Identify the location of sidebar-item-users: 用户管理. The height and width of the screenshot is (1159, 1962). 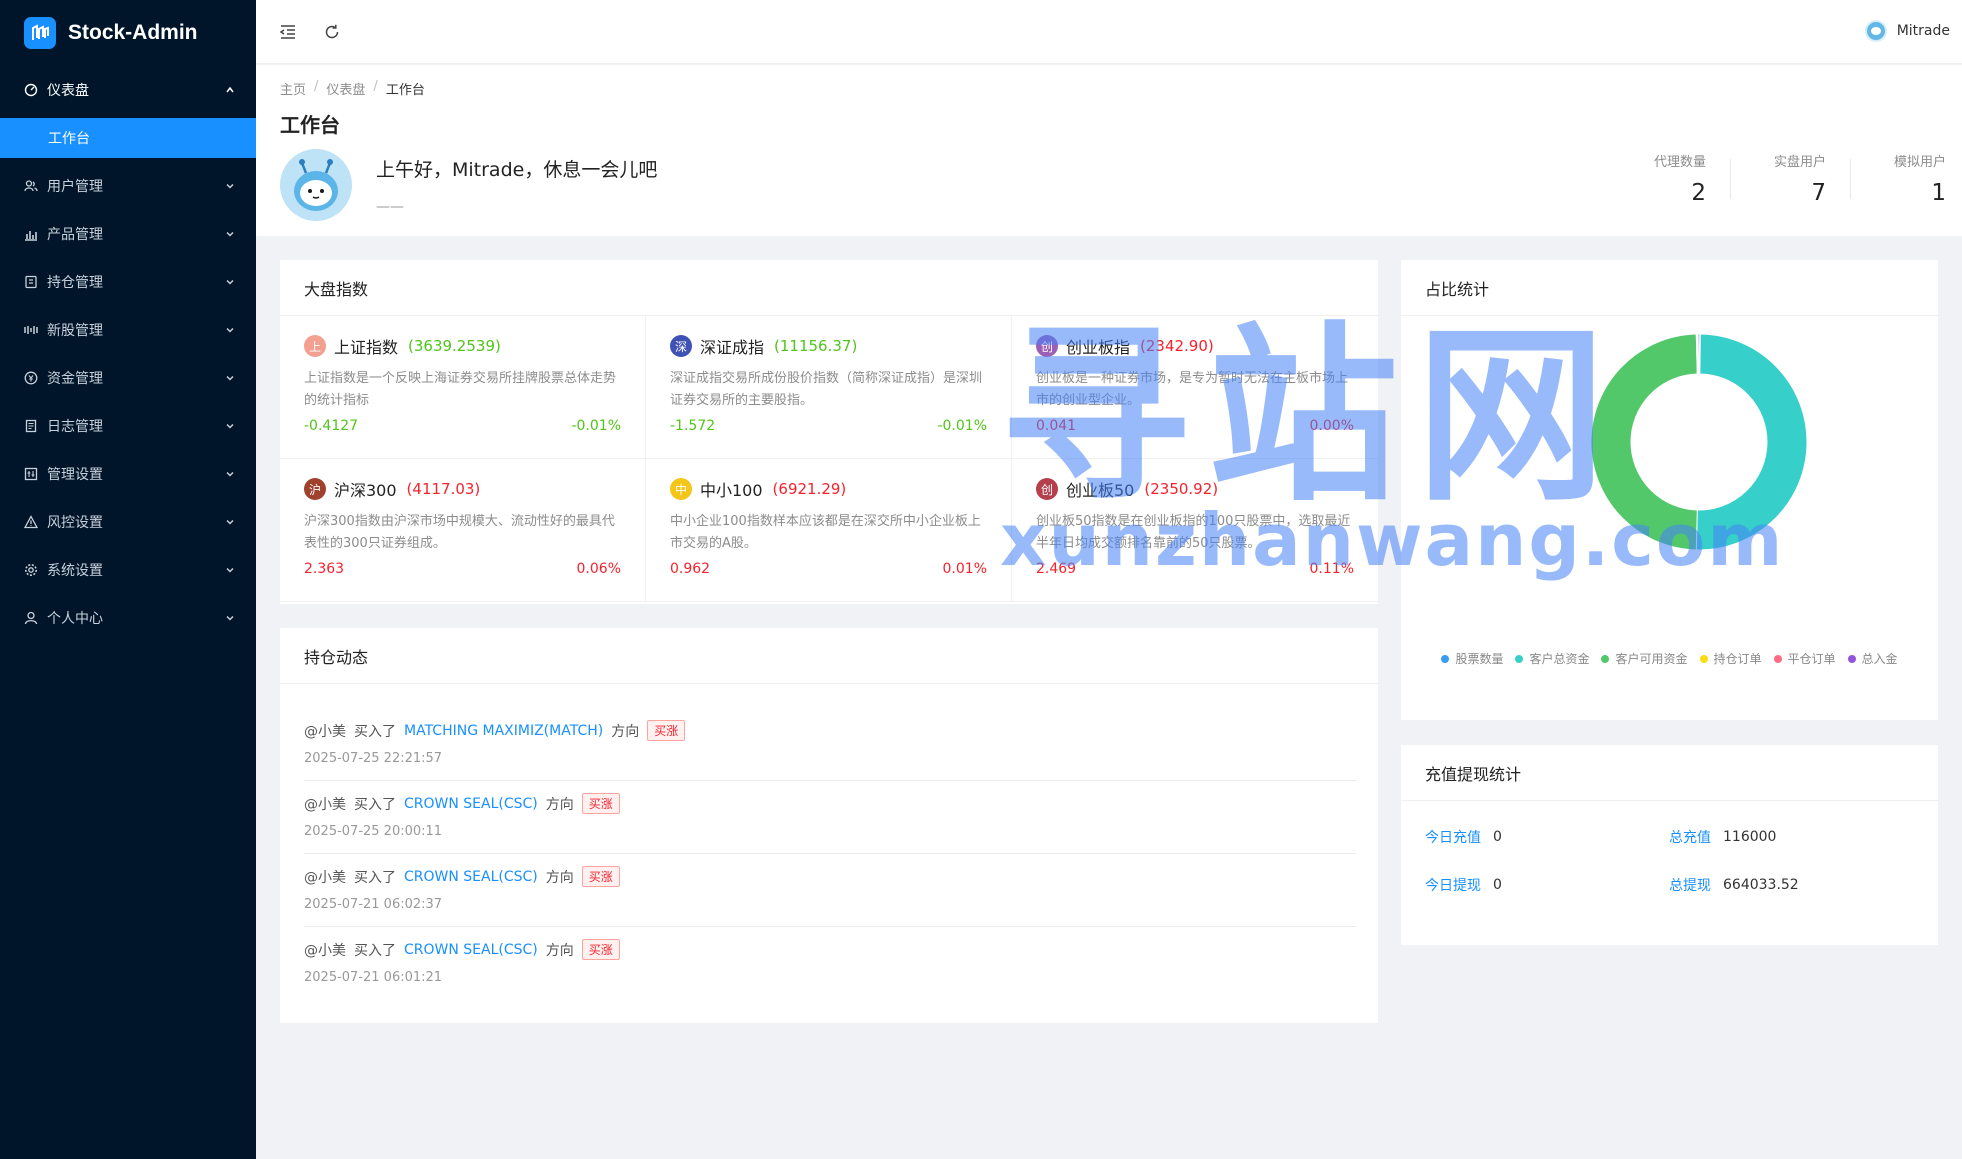
(128, 186).